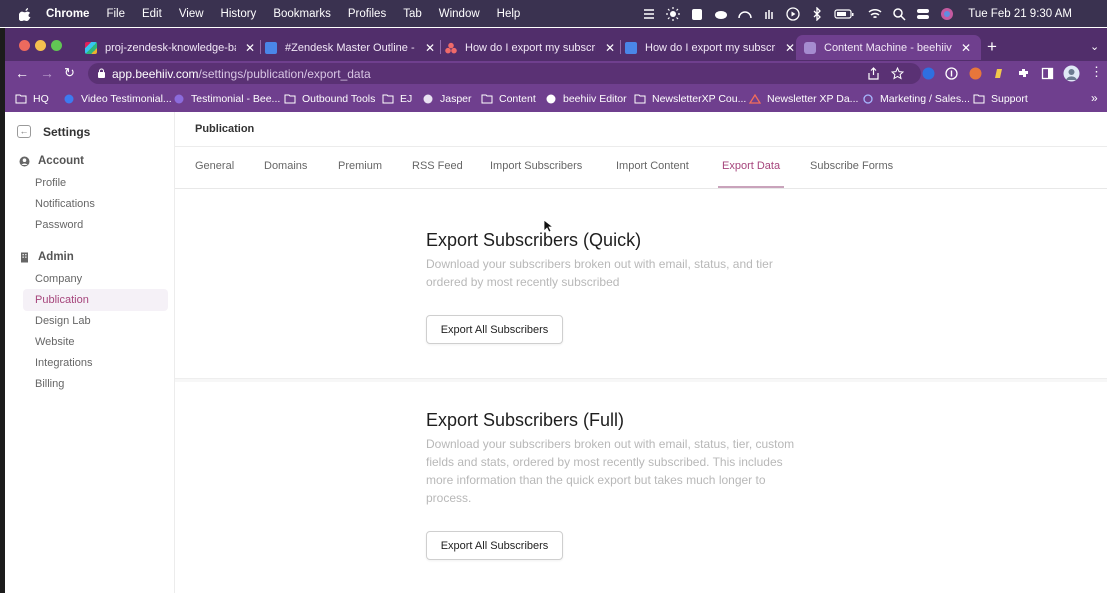 The width and height of the screenshot is (1107, 593). I want to click on bookmarks-overflow-icon: », so click(1094, 98).